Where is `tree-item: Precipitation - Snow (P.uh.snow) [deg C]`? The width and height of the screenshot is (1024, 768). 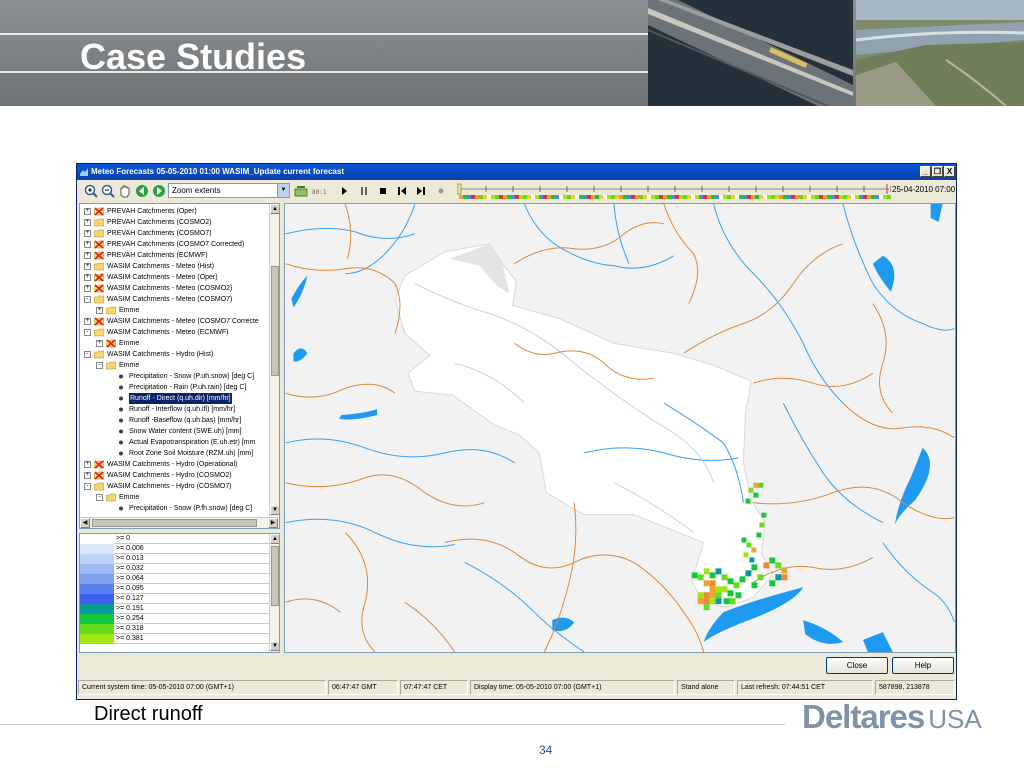
tree-item: Precipitation - Snow (P.uh.snow) [deg C] is located at coordinates (175, 376).